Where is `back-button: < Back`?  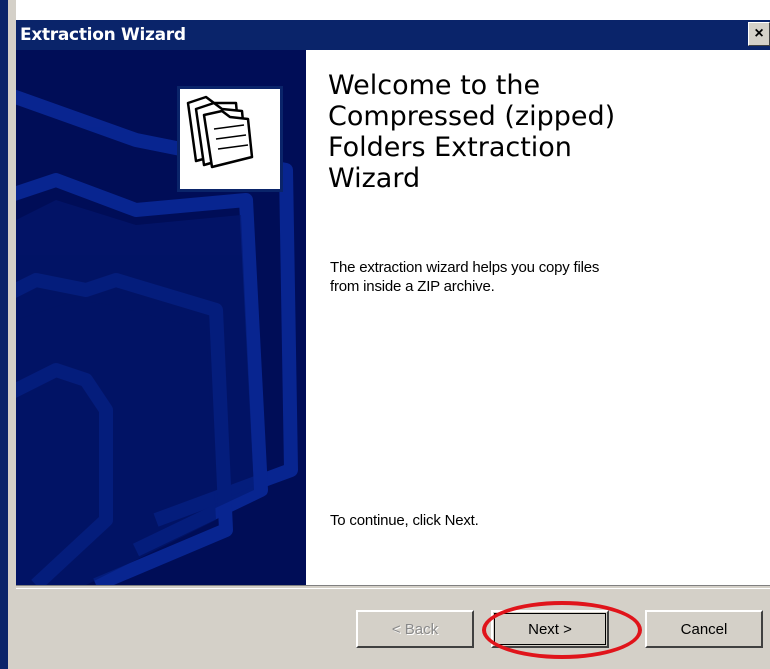
back-button: < Back is located at coordinates (415, 629).